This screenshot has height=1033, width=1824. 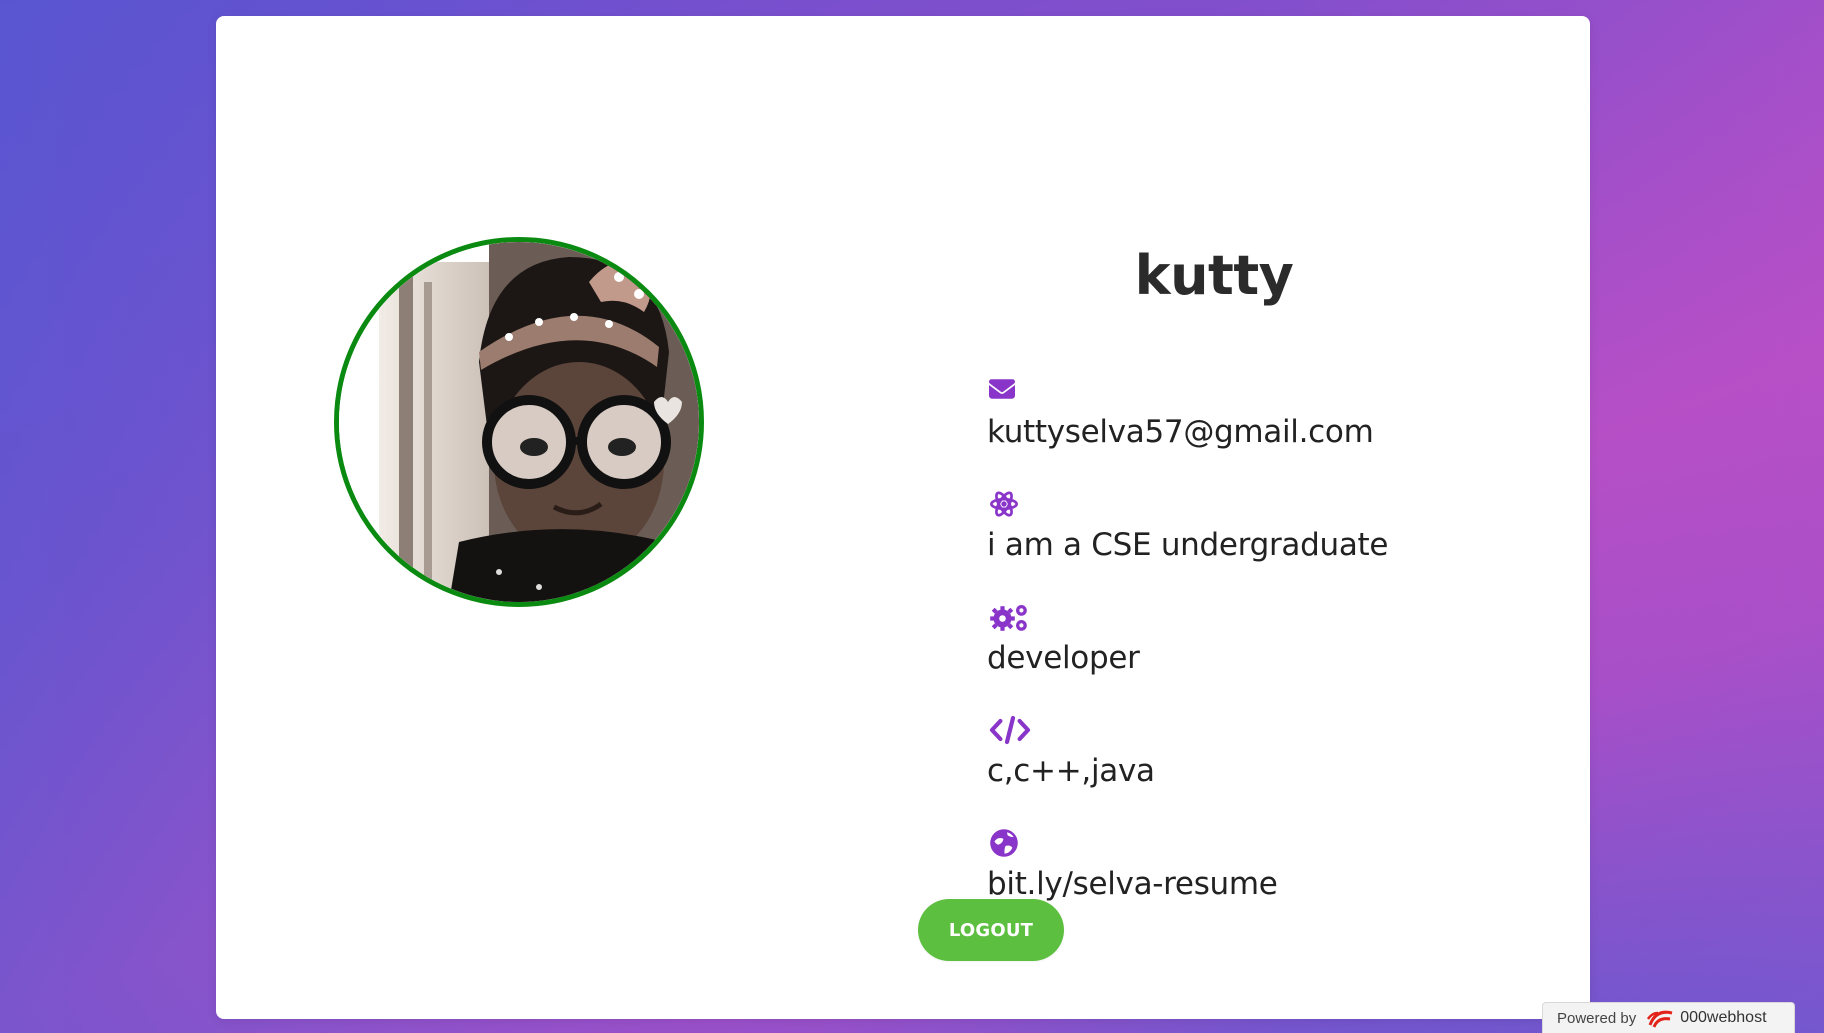 What do you see at coordinates (1011, 617) in the screenshot?
I see `gears-icon` at bounding box center [1011, 617].